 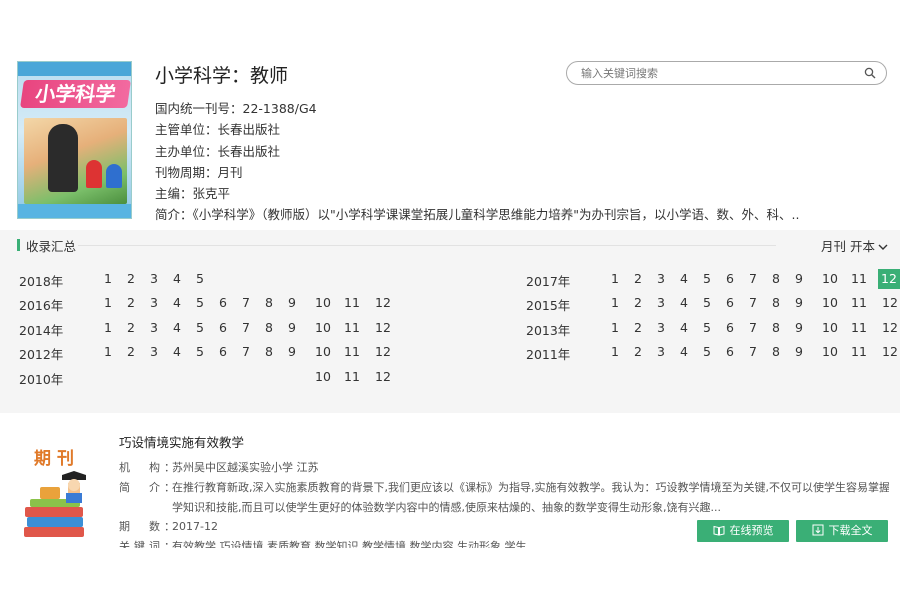 I want to click on search-icon, so click(x=870, y=73).